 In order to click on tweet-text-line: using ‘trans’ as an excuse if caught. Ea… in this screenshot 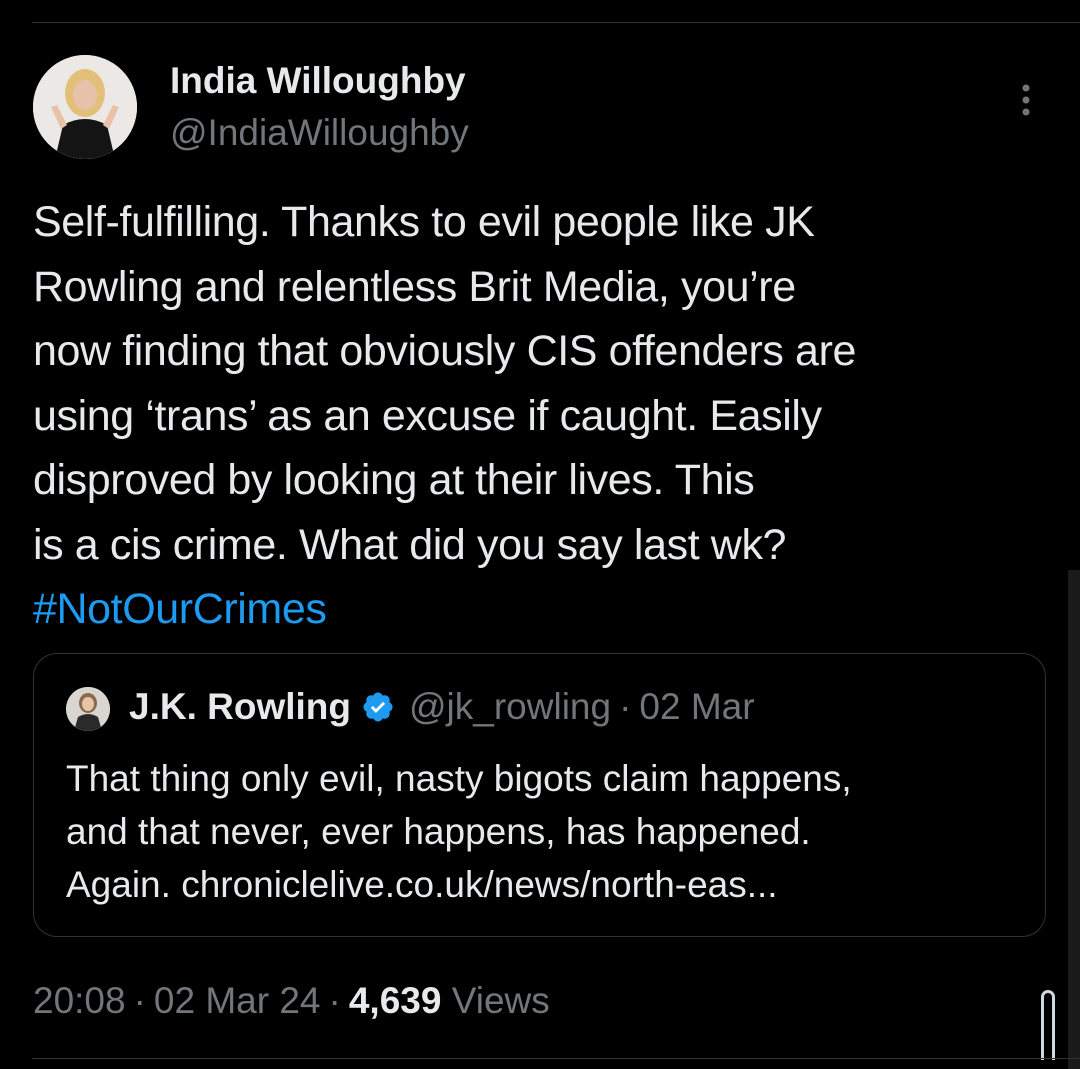, I will do `click(427, 415)`.